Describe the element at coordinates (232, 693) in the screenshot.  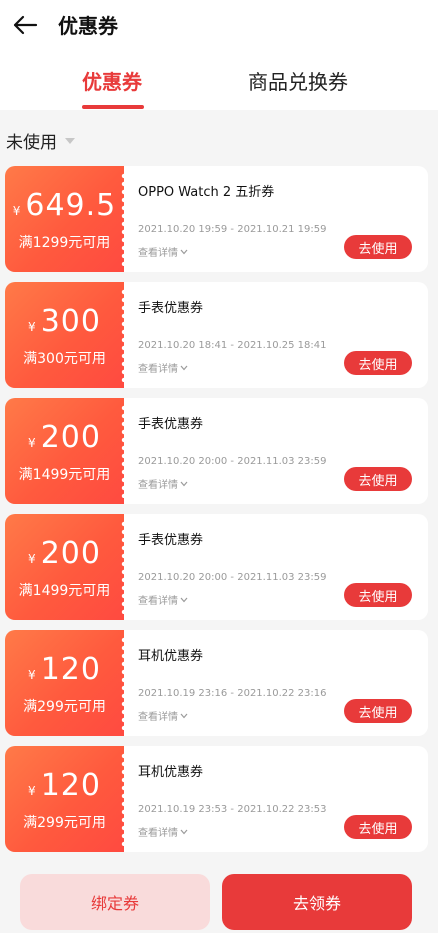
I see `coupon-validity-date: 2021.10.19 23:16 - 2021.10.22 23:16` at that location.